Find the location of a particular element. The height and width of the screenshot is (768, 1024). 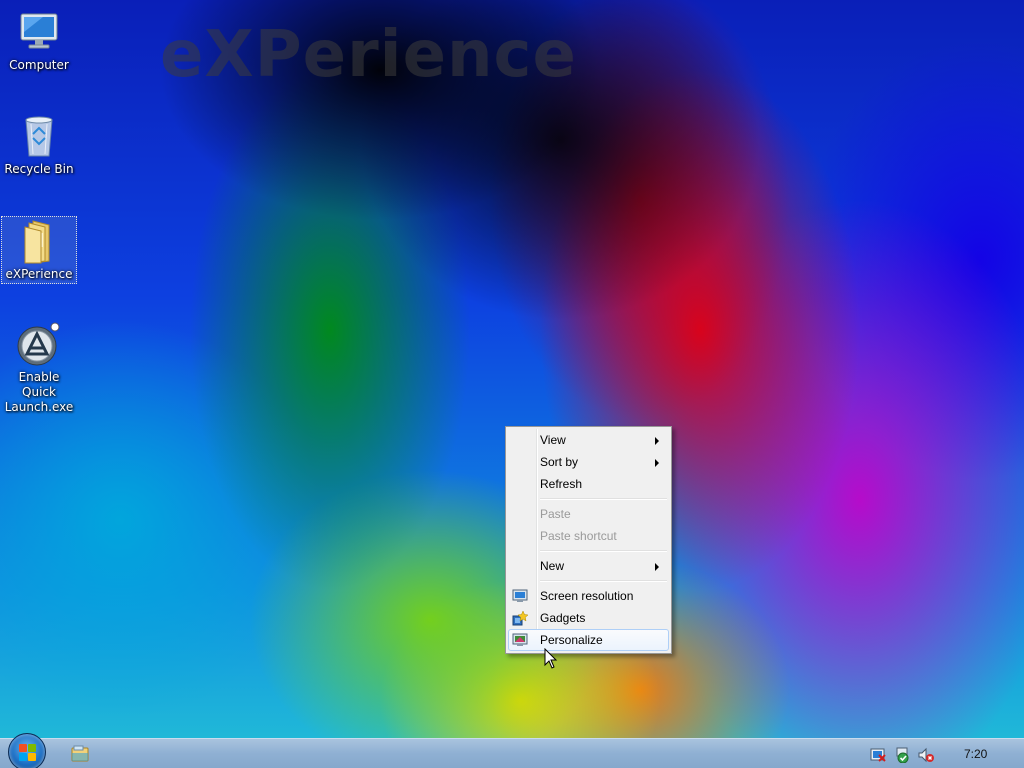

action-center-icon is located at coordinates (878, 755).